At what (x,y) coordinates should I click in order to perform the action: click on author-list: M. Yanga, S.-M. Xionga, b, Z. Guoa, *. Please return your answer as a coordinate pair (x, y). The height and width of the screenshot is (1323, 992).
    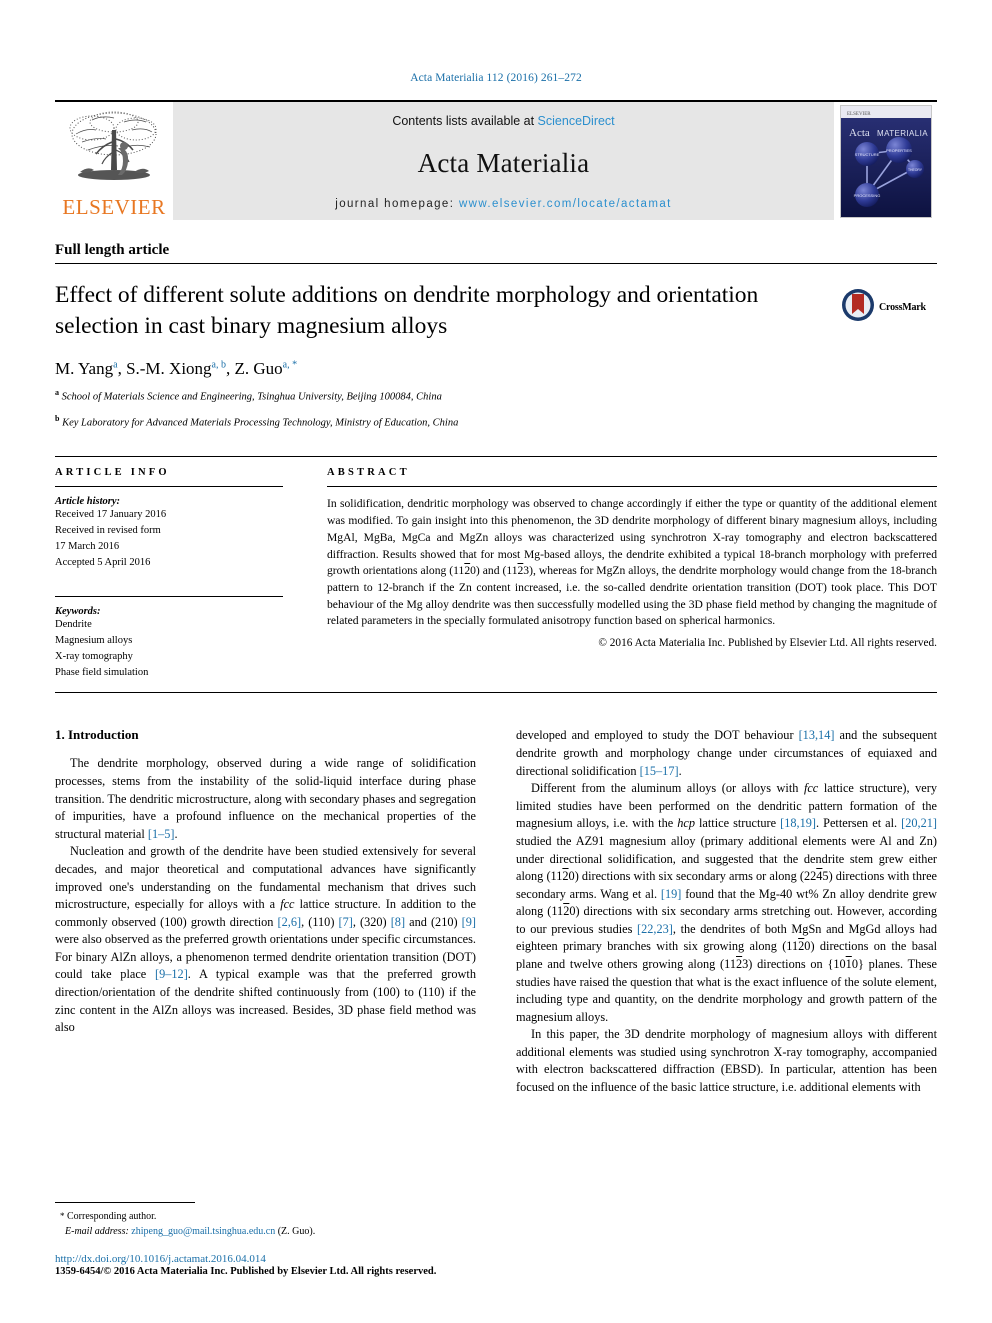
    Looking at the image, I should click on (176, 369).